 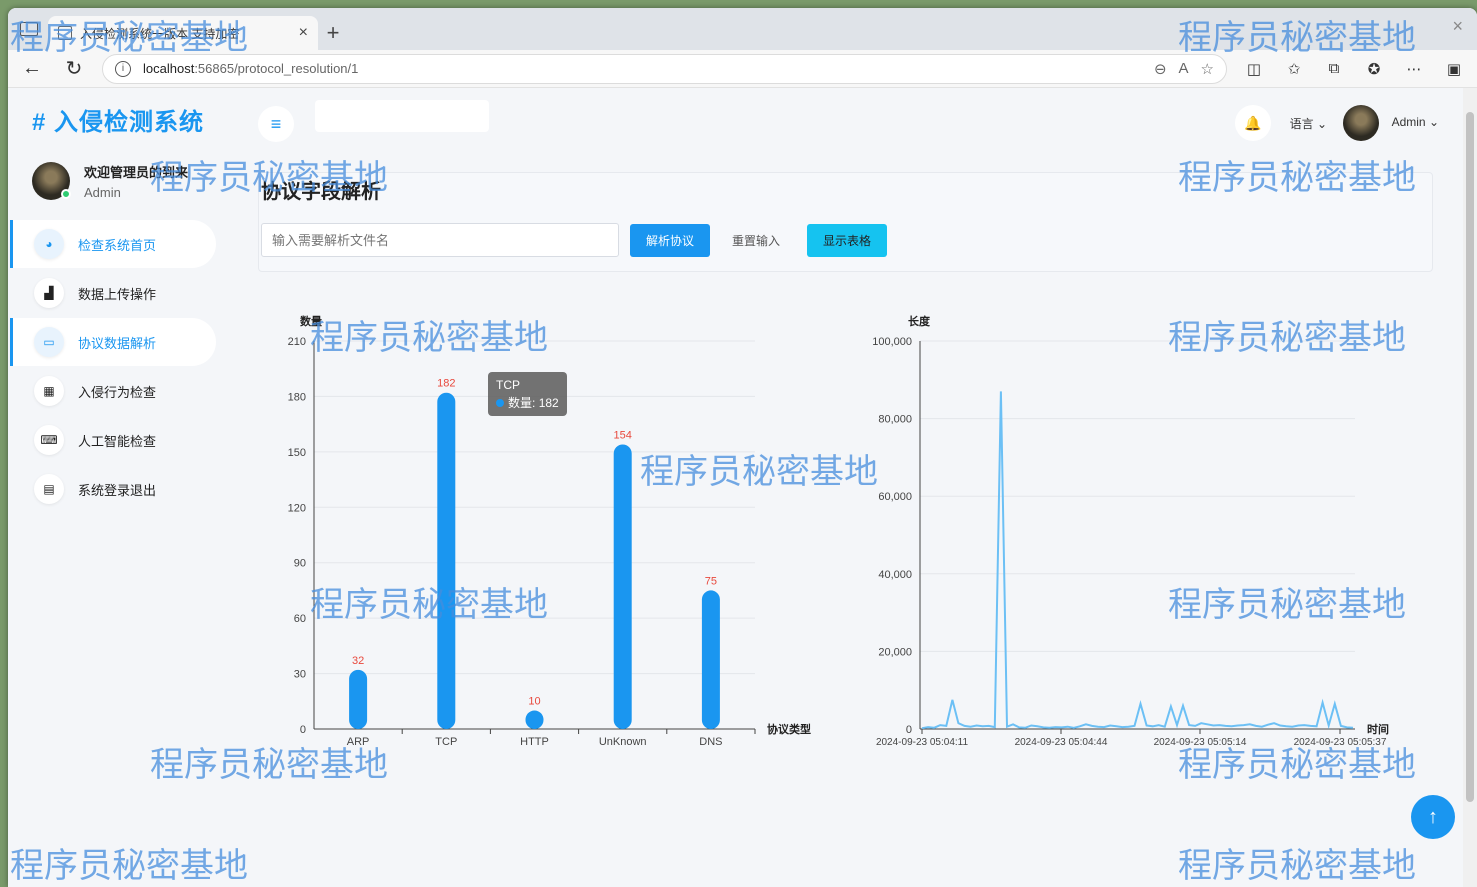 I want to click on bar-value-label: 182, so click(x=446, y=384).